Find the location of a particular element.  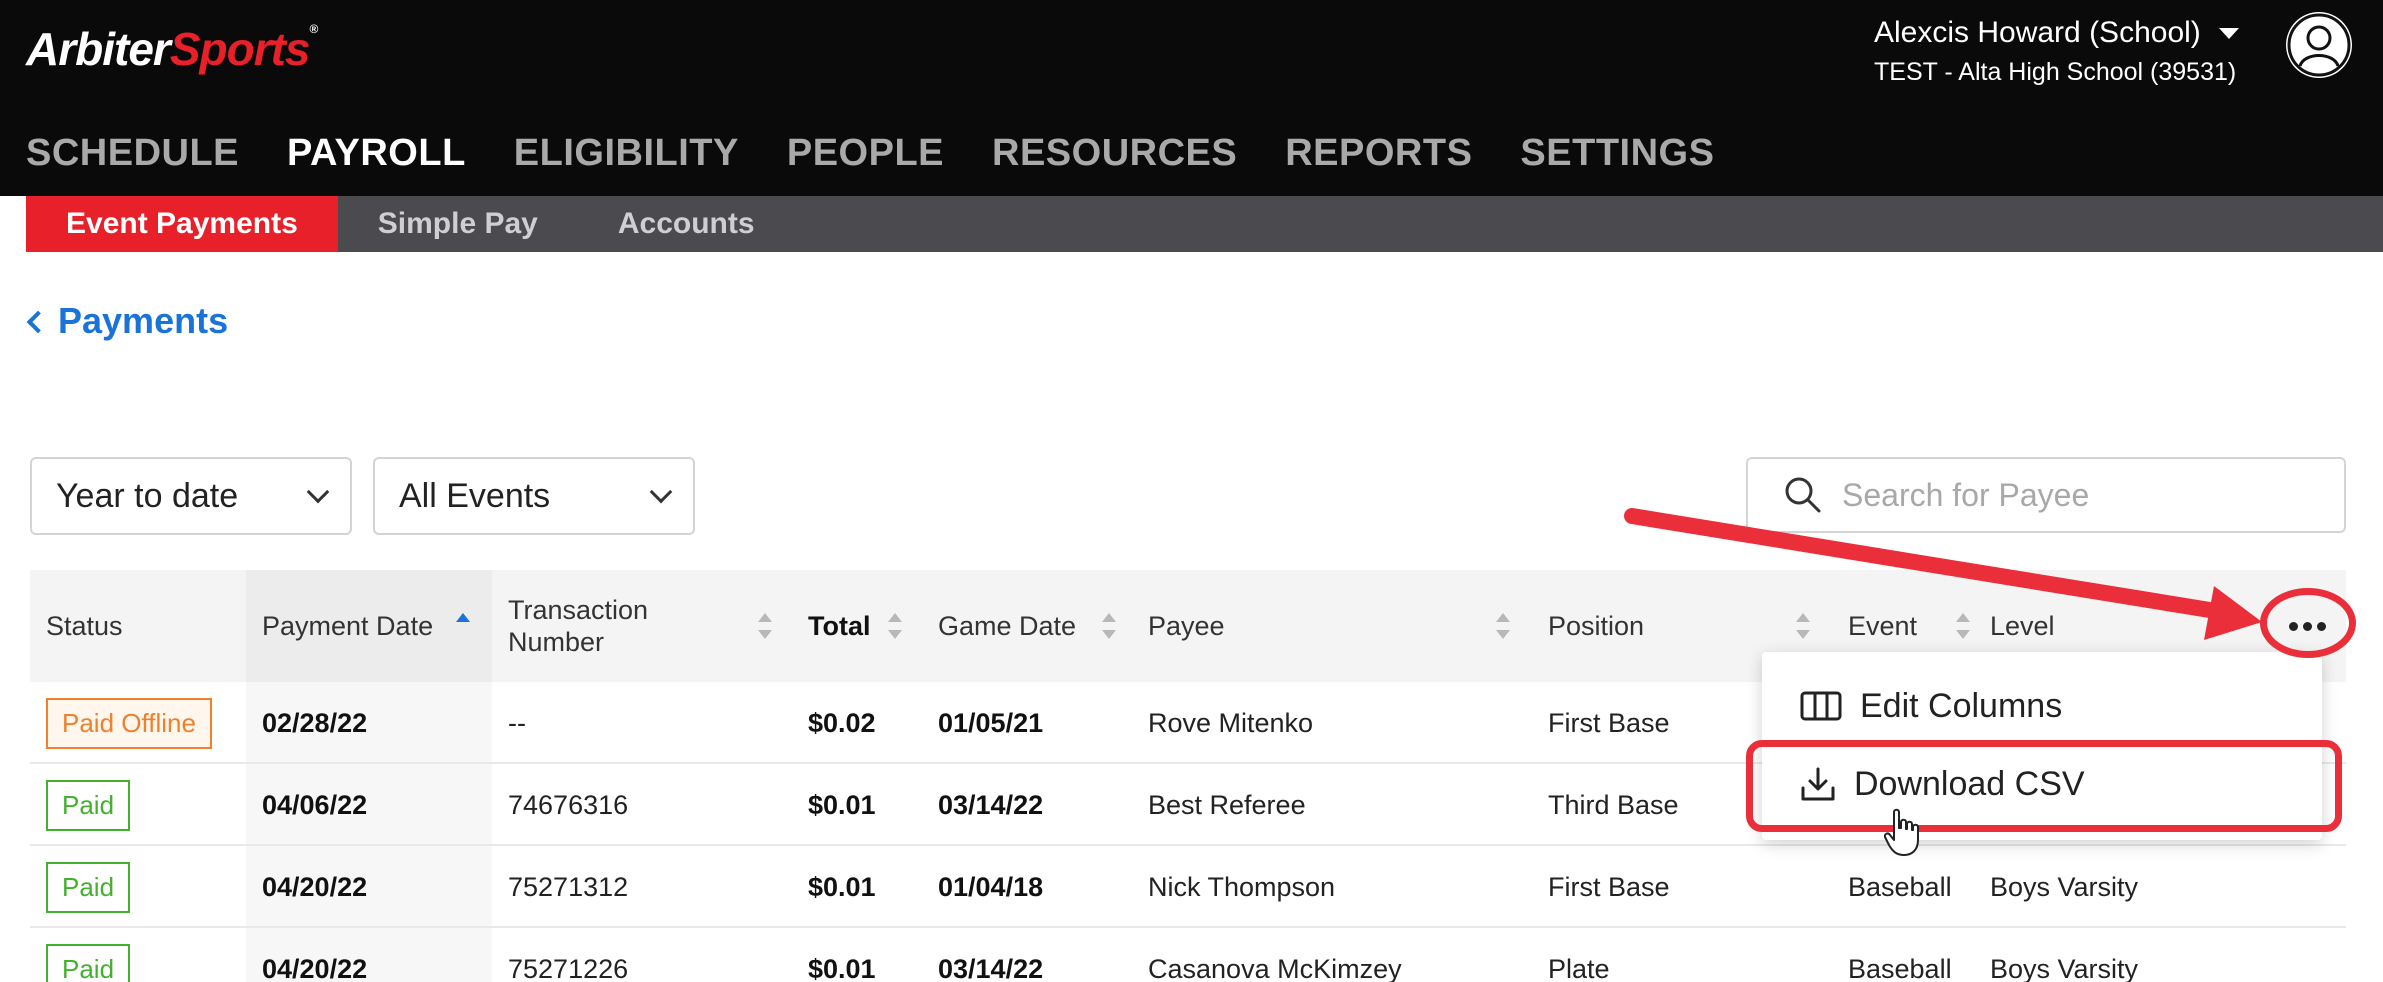

hand-cursor-icon is located at coordinates (1901, 832).